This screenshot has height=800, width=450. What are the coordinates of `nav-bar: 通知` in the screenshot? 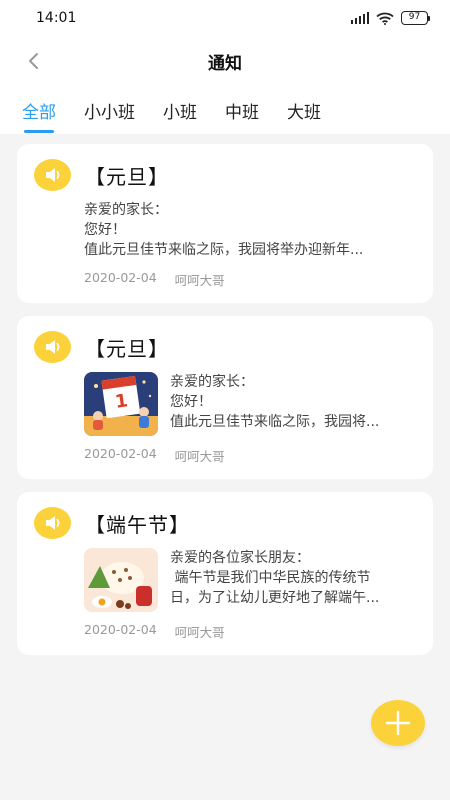 It's located at (225, 61).